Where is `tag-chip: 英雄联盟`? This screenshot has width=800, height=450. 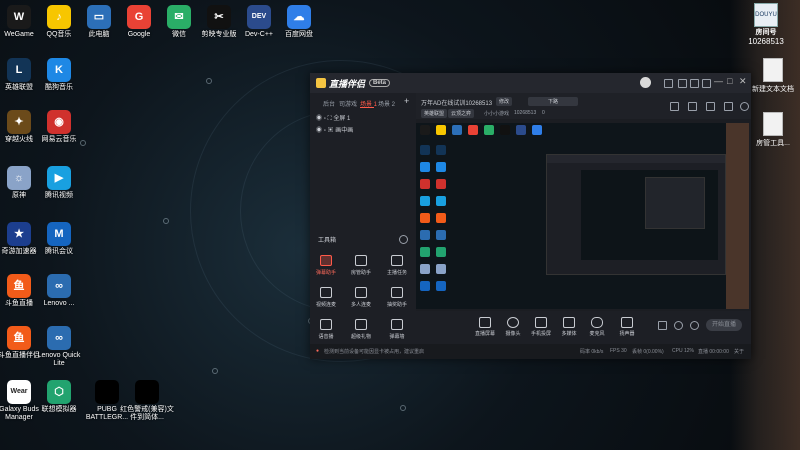
tag-chip: 英雄联盟 is located at coordinates (434, 113).